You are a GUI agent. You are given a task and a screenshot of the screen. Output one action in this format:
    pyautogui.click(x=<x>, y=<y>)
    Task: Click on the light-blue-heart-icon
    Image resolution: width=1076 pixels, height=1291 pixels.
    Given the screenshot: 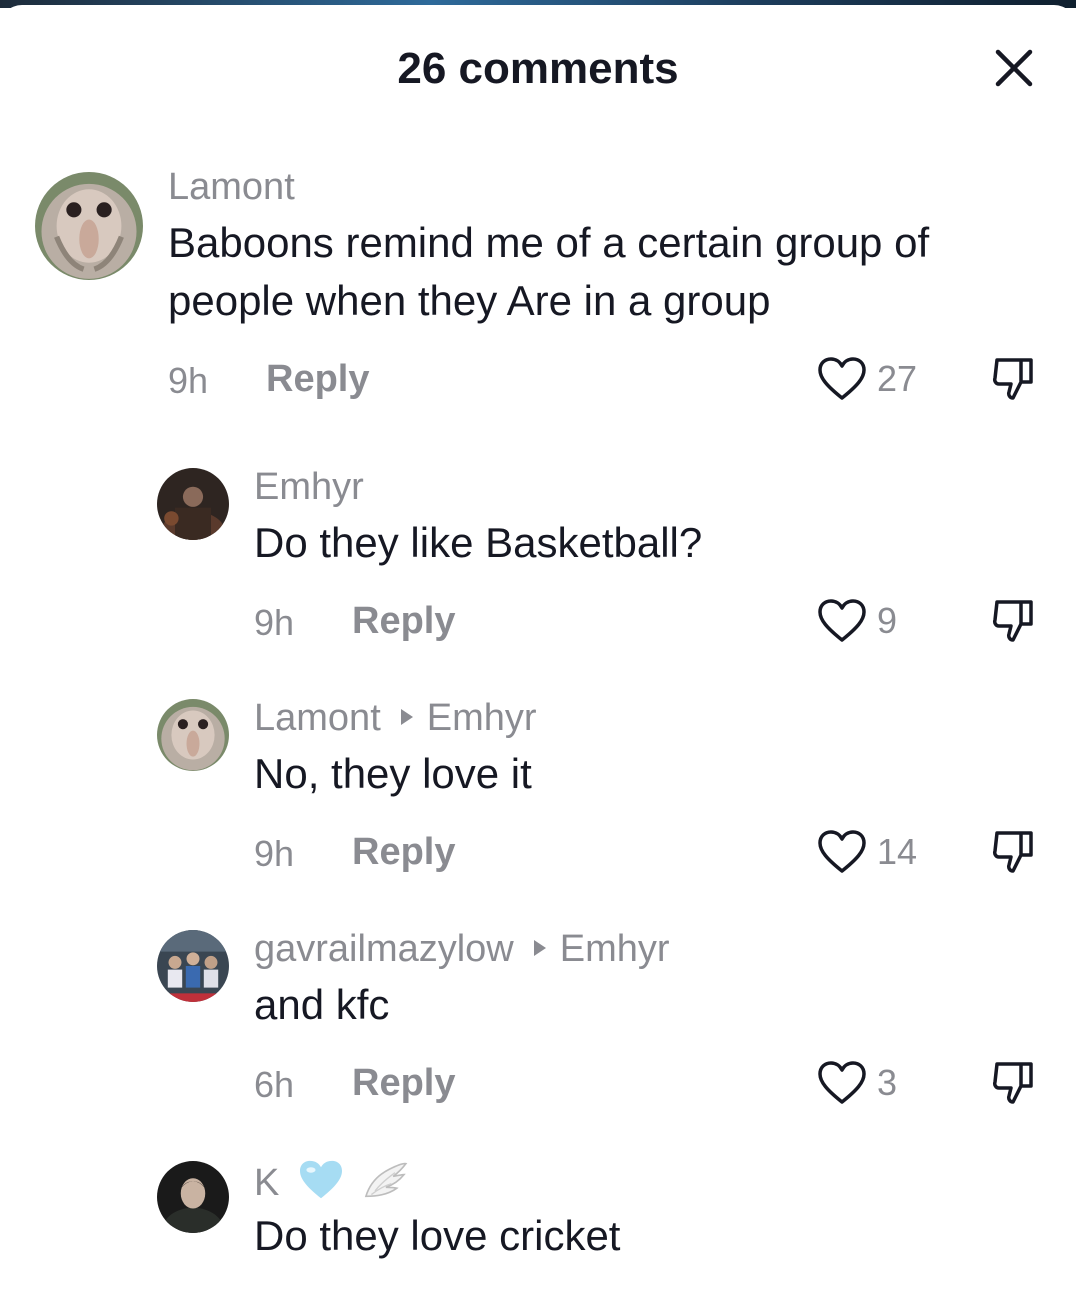 What is the action you would take?
    pyautogui.click(x=321, y=1185)
    